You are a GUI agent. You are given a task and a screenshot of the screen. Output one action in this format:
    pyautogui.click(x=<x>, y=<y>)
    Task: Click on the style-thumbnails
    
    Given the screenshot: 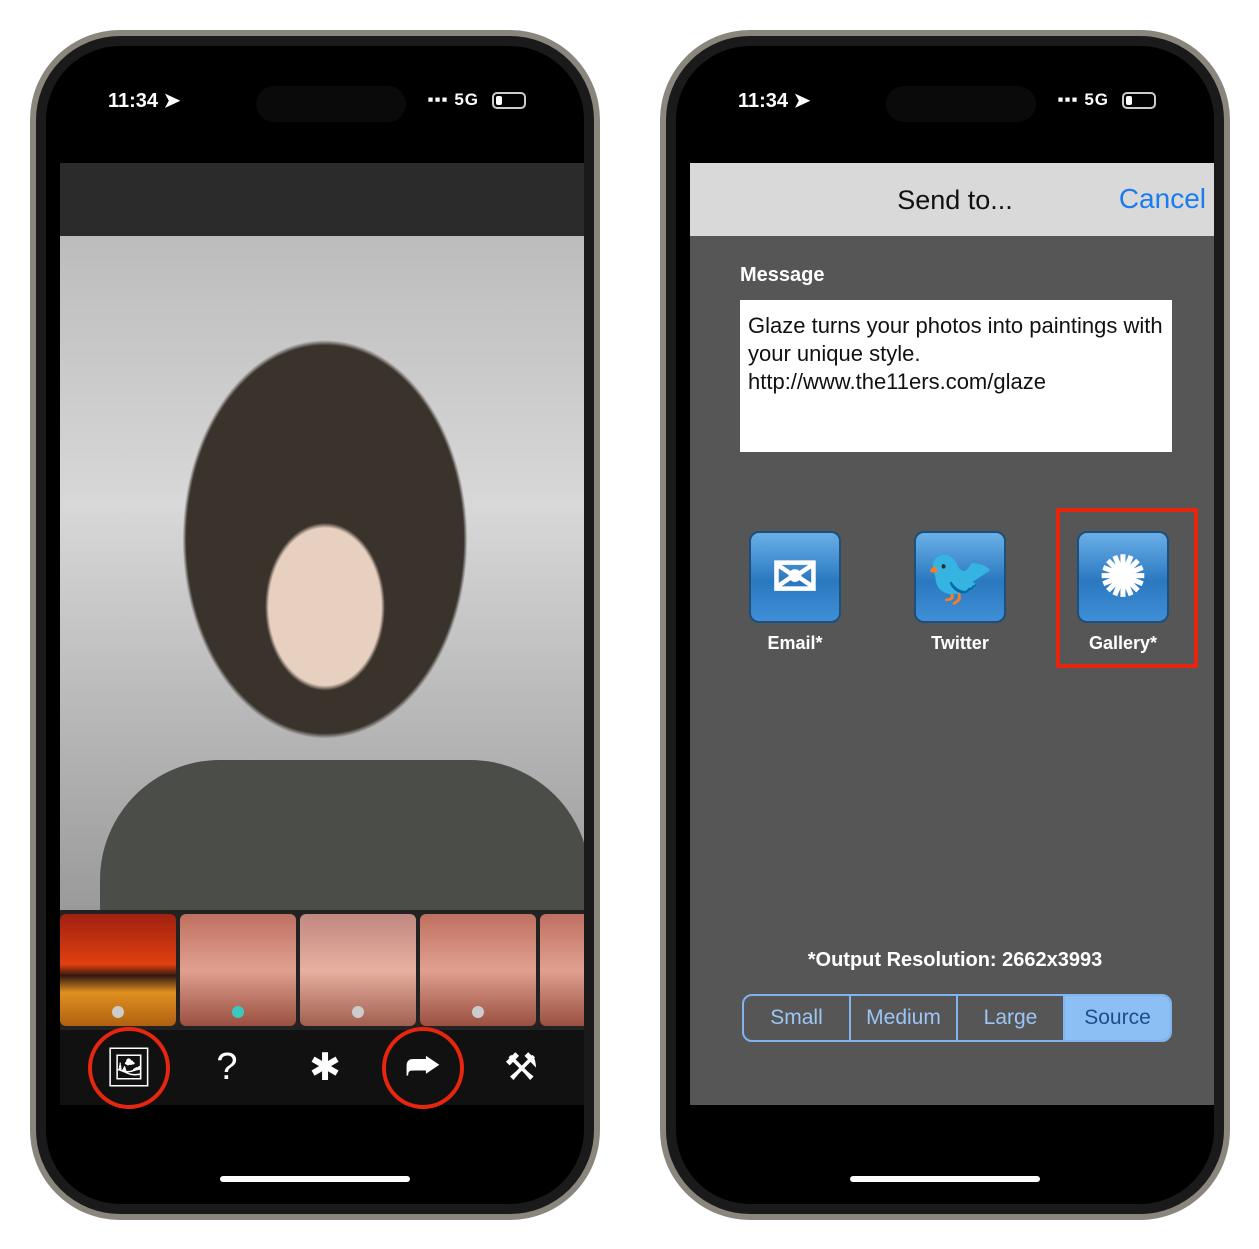 What is the action you would take?
    pyautogui.click(x=322, y=970)
    